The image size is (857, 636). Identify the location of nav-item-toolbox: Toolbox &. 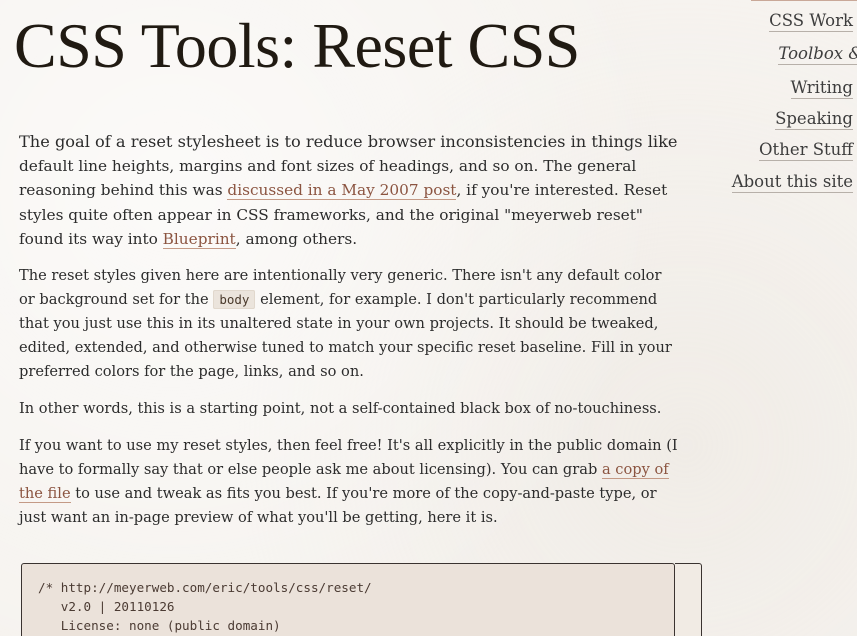
(817, 54).